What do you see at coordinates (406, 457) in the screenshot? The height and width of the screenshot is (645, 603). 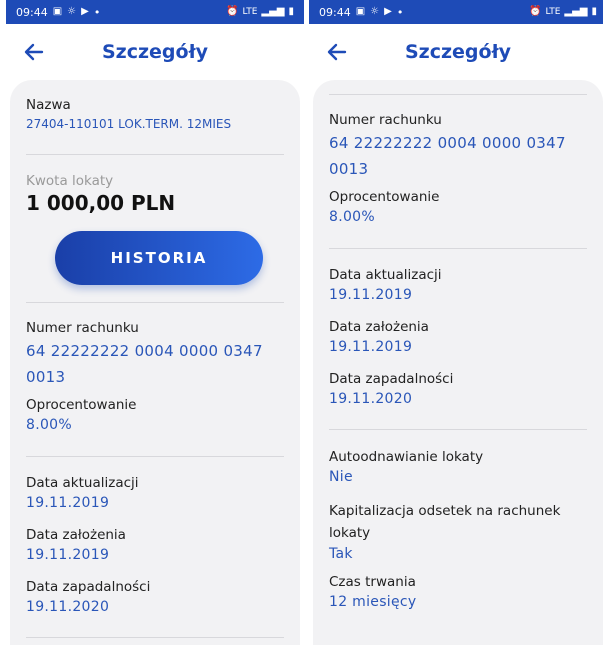 I see `renewal-label: Autoodnawianie lokaty` at bounding box center [406, 457].